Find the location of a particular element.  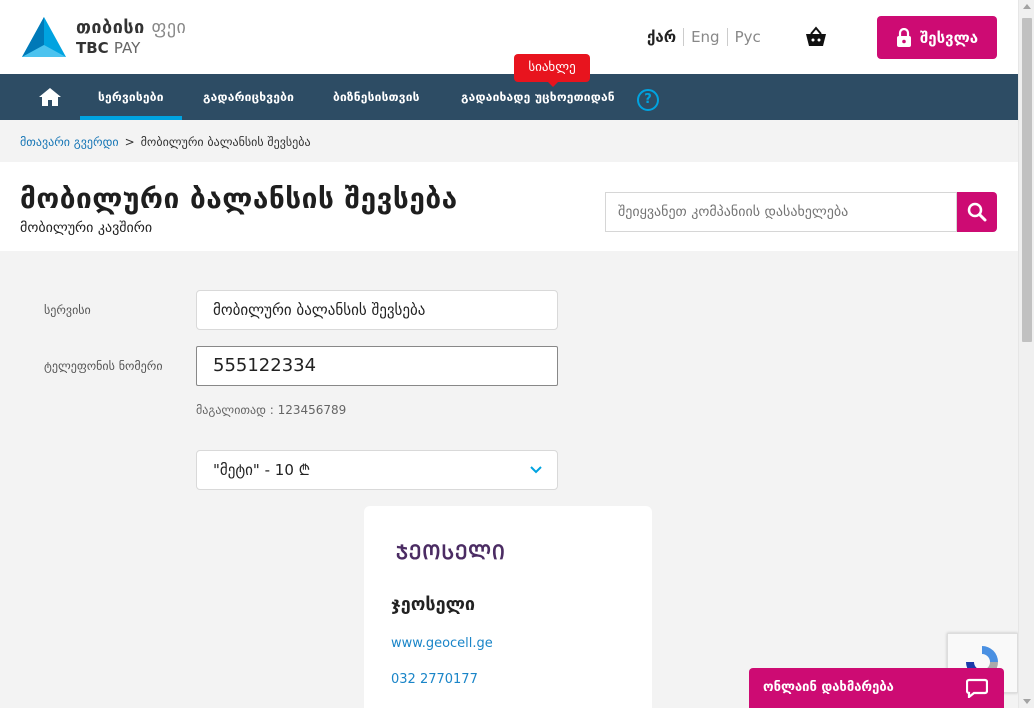

page-scrollbar is located at coordinates (1026, 354).